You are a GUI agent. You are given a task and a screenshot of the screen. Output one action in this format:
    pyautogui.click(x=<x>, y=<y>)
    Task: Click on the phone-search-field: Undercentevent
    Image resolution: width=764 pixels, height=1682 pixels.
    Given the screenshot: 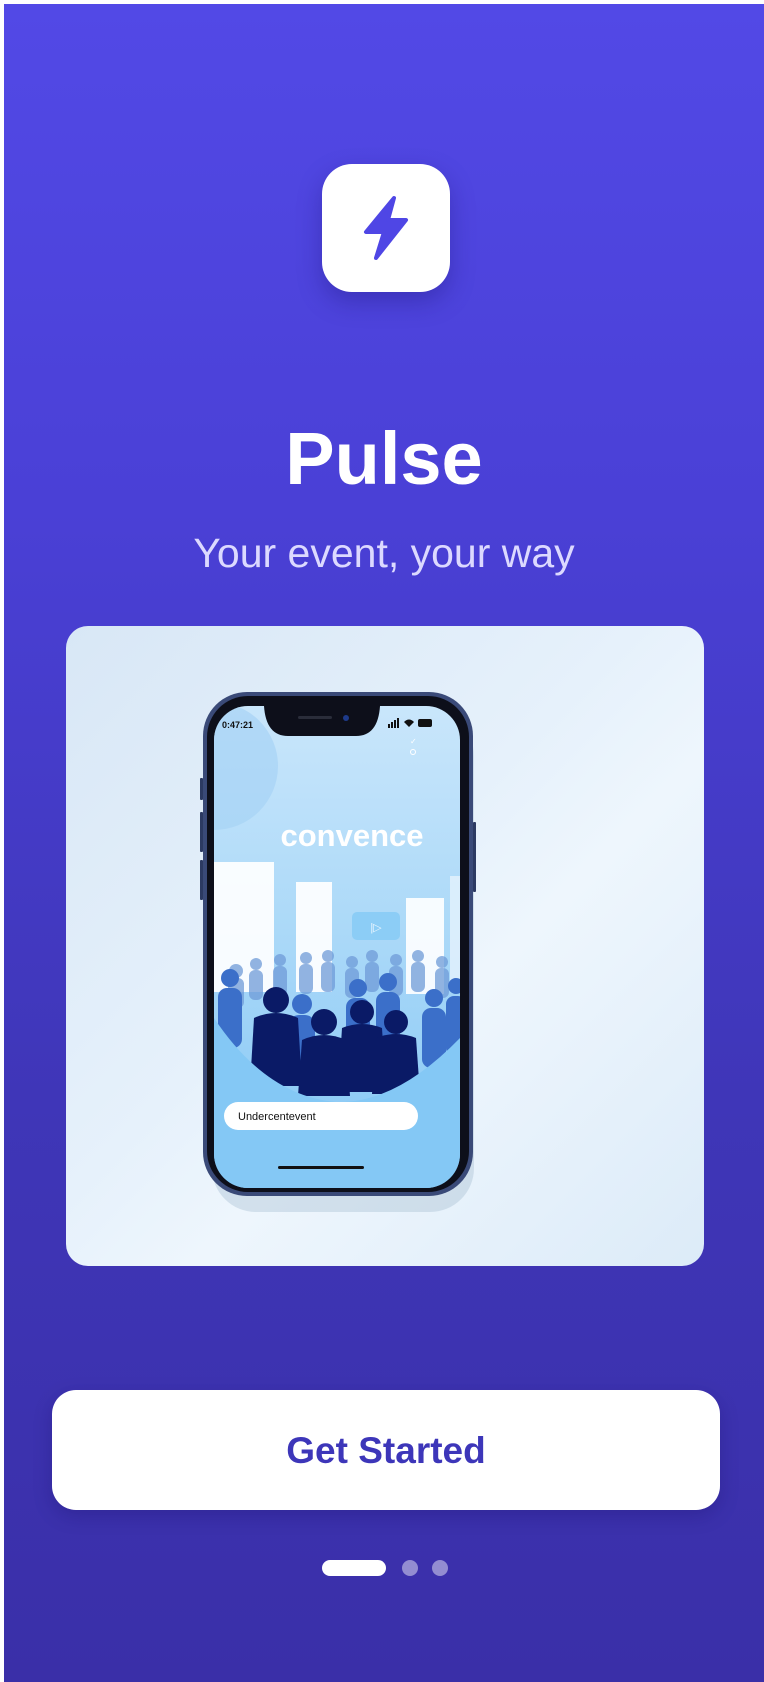 What is the action you would take?
    pyautogui.click(x=277, y=1117)
    